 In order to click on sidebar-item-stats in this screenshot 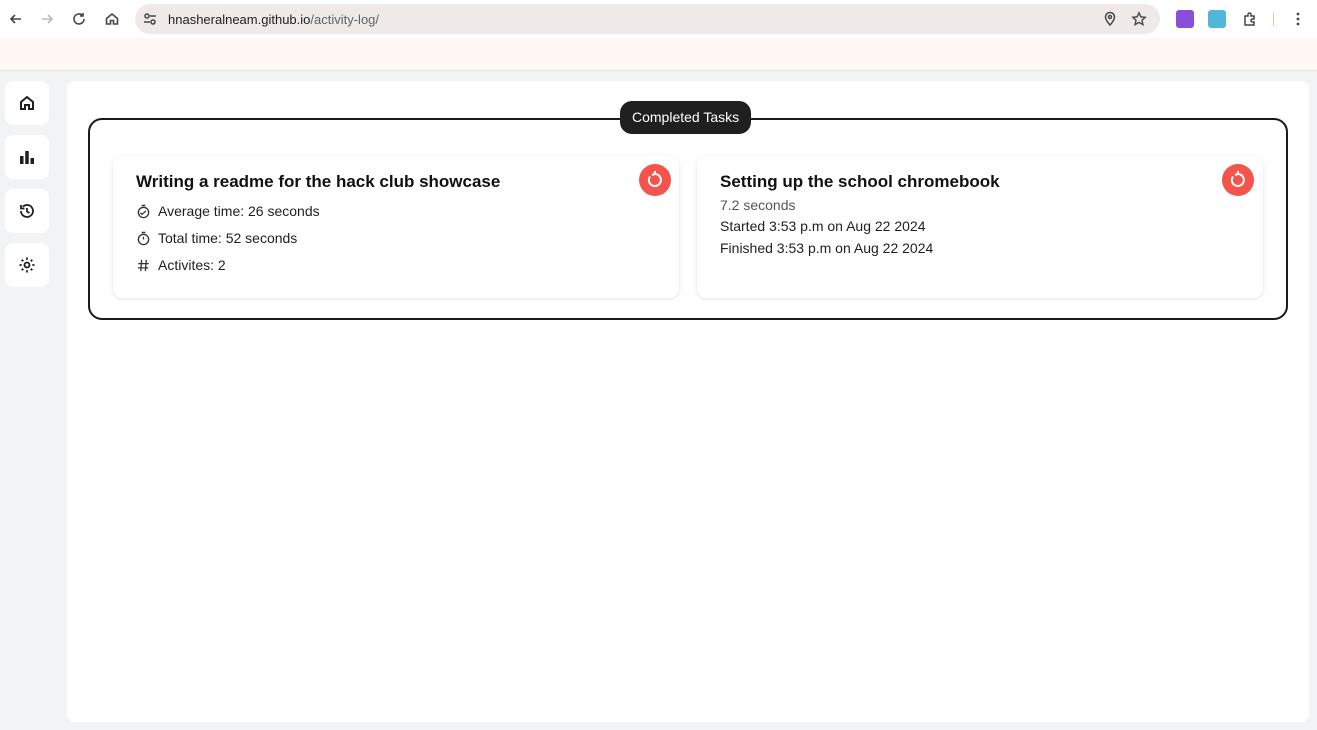, I will do `click(27, 157)`.